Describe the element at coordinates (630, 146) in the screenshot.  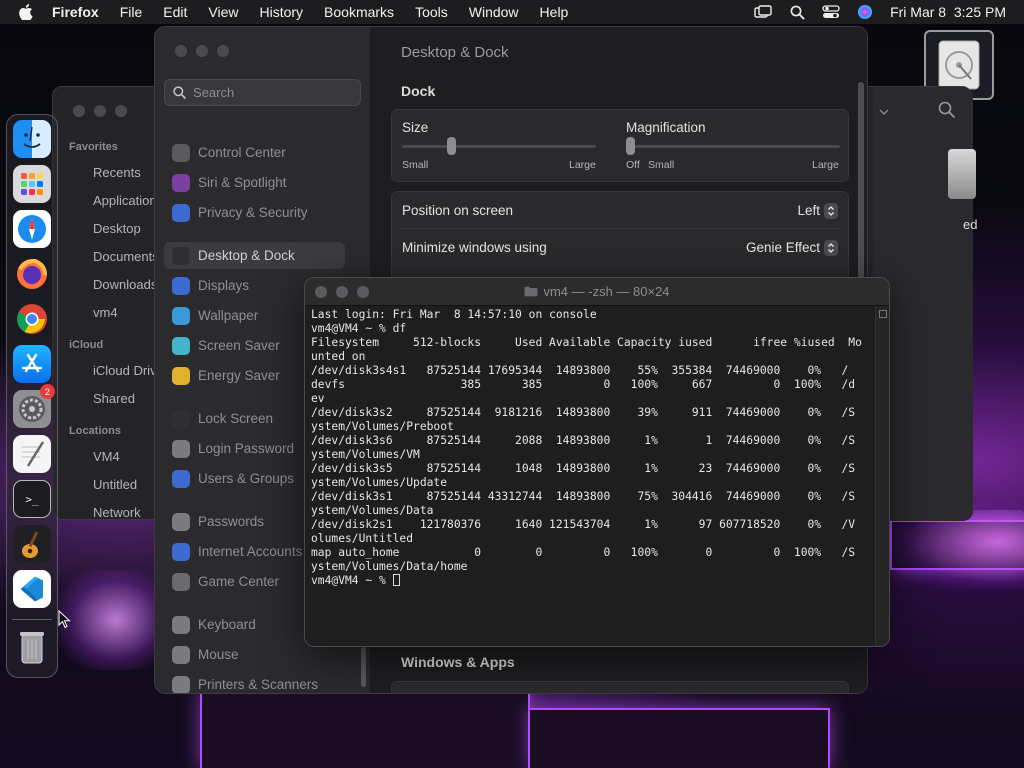
I see `magnification-slider-knob` at that location.